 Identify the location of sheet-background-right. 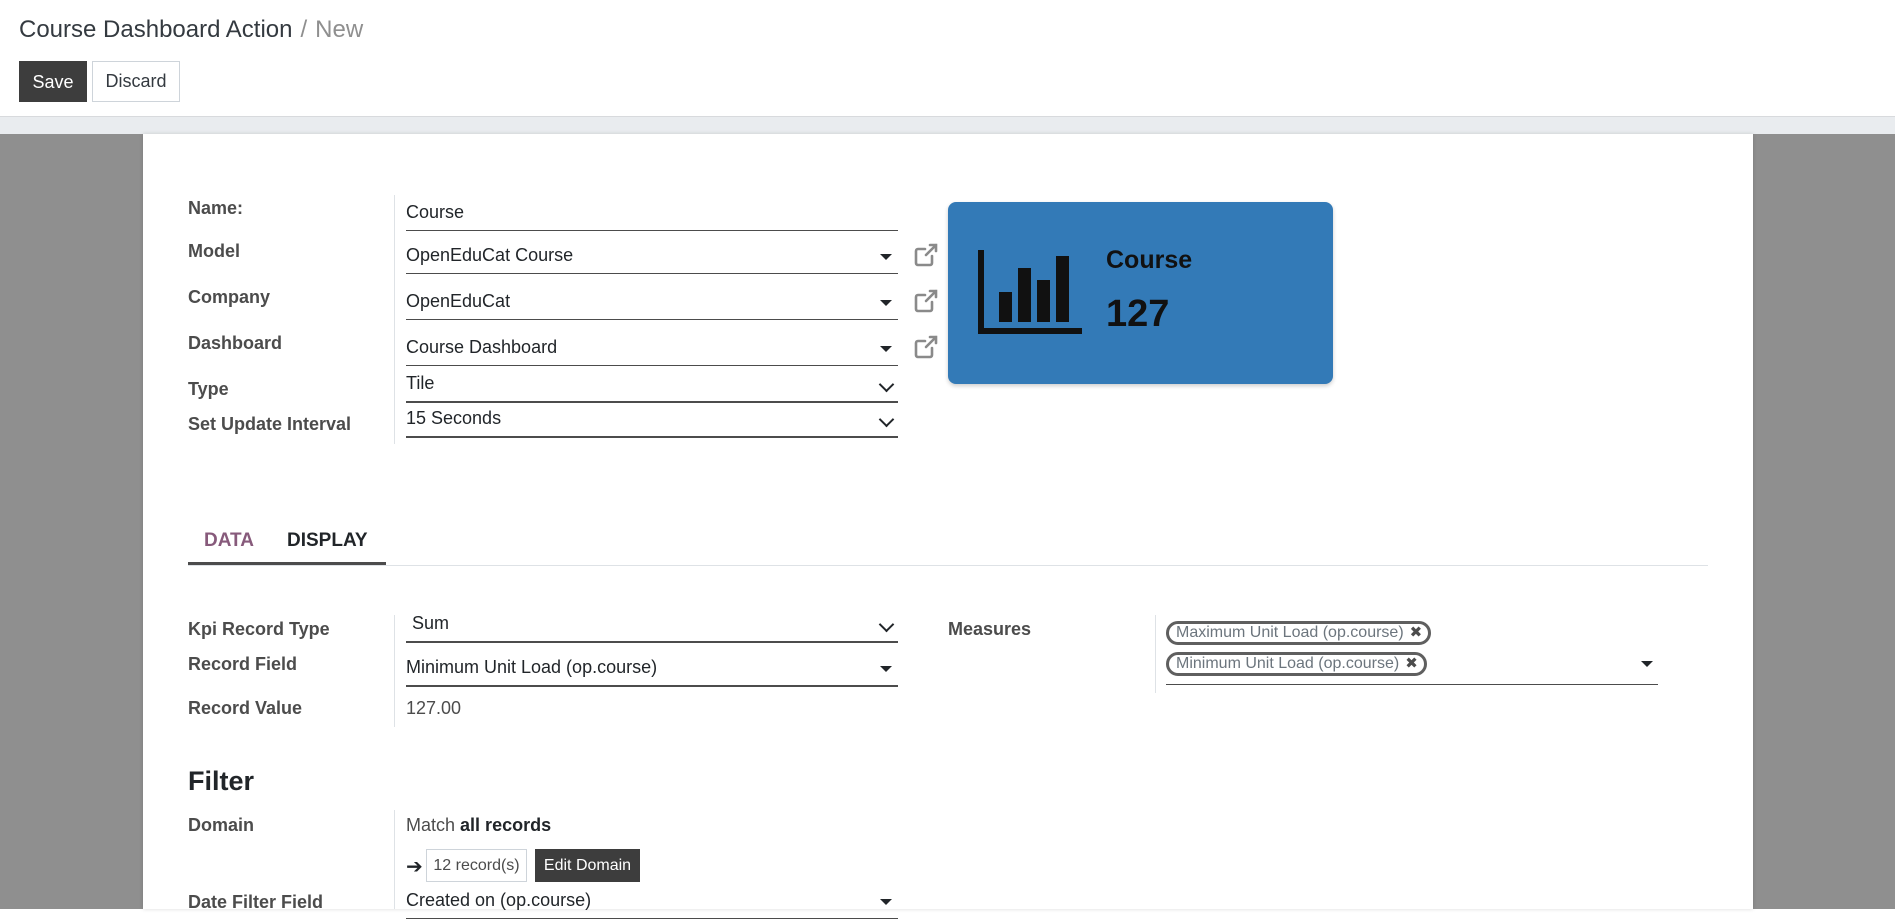
(1824, 521).